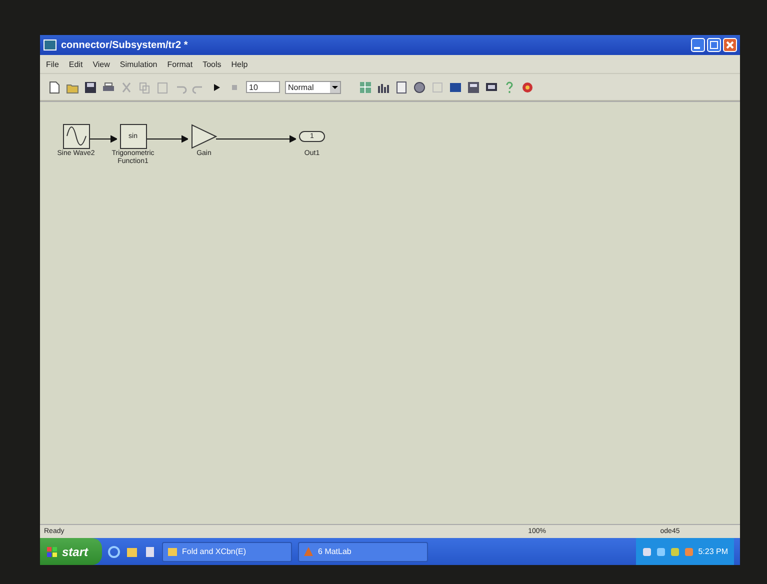  Describe the element at coordinates (263, 87) in the screenshot. I see `stop-time-field: 10` at that location.